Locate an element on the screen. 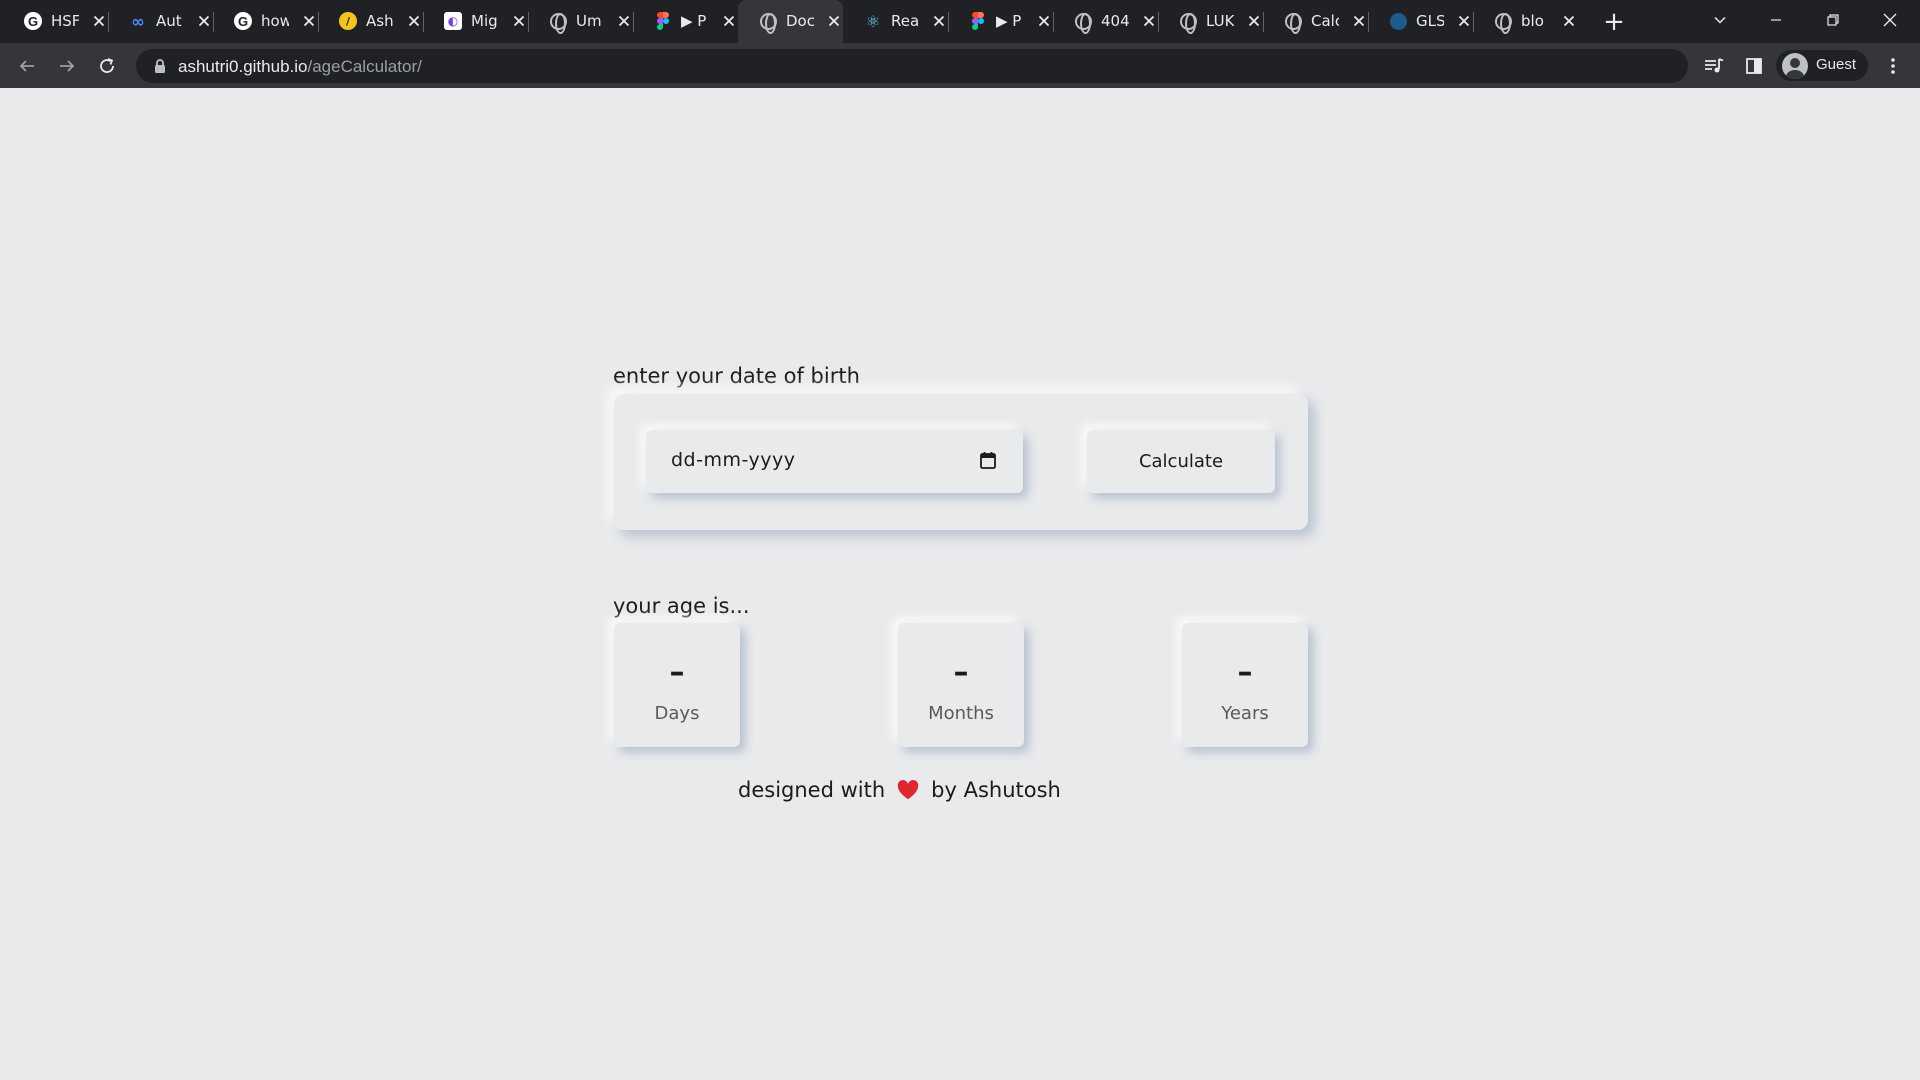  tab-title: Rea is located at coordinates (905, 21).